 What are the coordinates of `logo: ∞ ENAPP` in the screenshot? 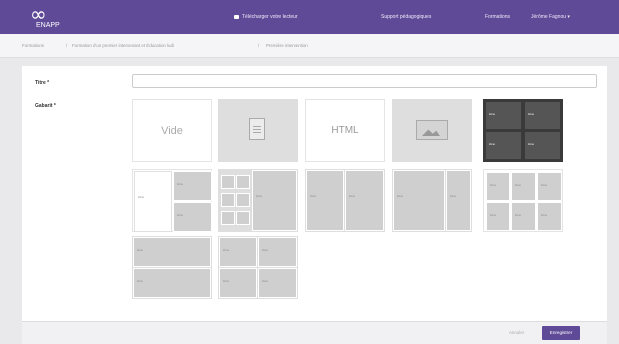 It's located at (47, 17).